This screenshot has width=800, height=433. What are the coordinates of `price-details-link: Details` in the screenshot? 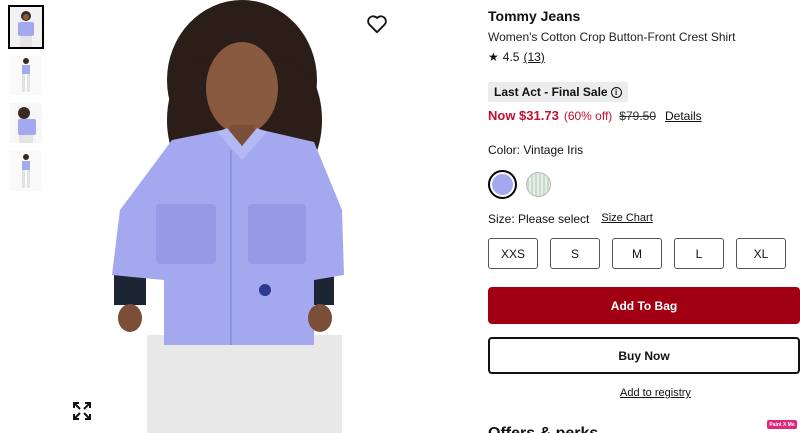 It's located at (683, 116).